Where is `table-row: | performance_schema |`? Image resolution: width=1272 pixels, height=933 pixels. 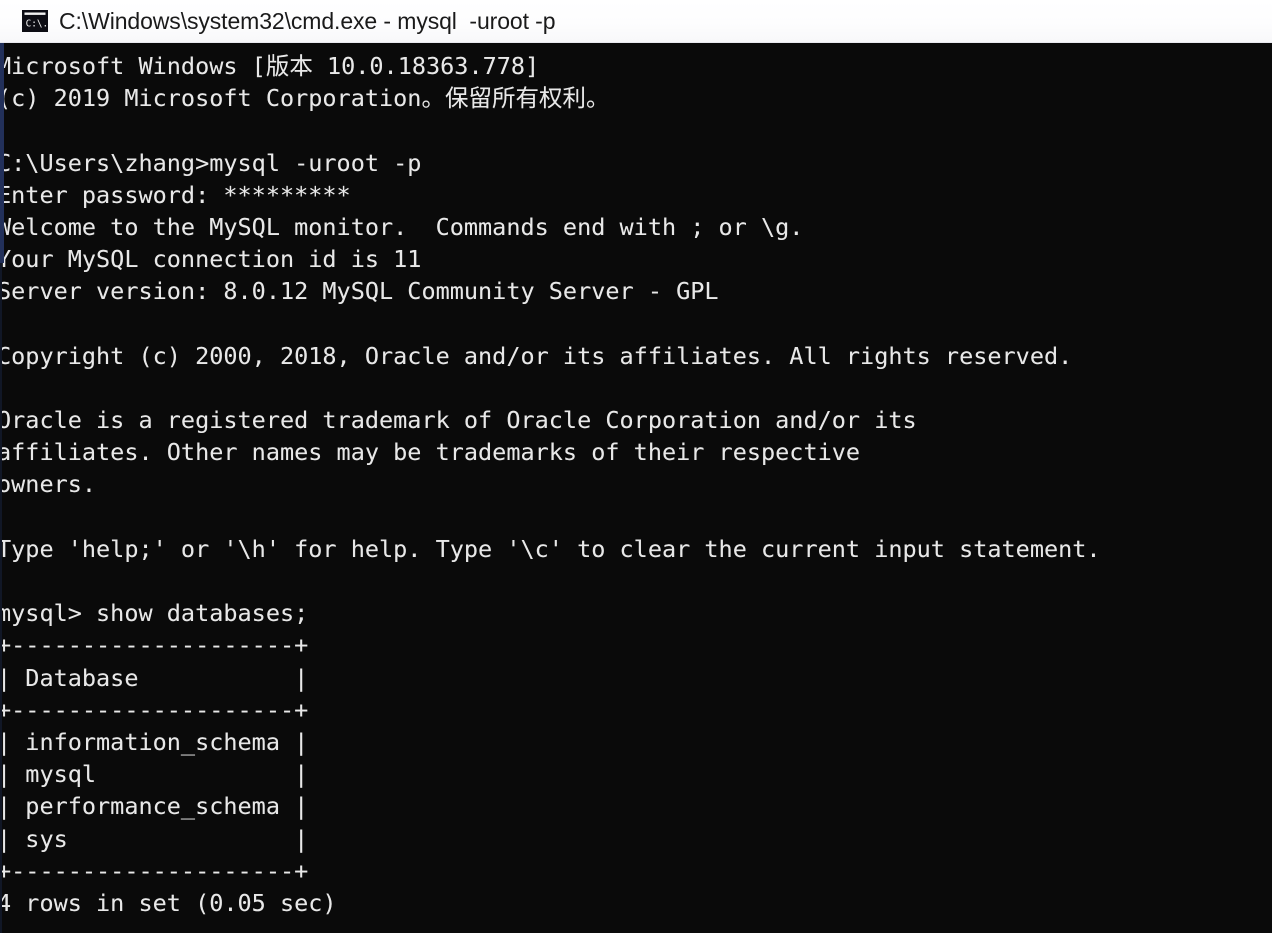 table-row: | performance_schema | is located at coordinates (154, 806).